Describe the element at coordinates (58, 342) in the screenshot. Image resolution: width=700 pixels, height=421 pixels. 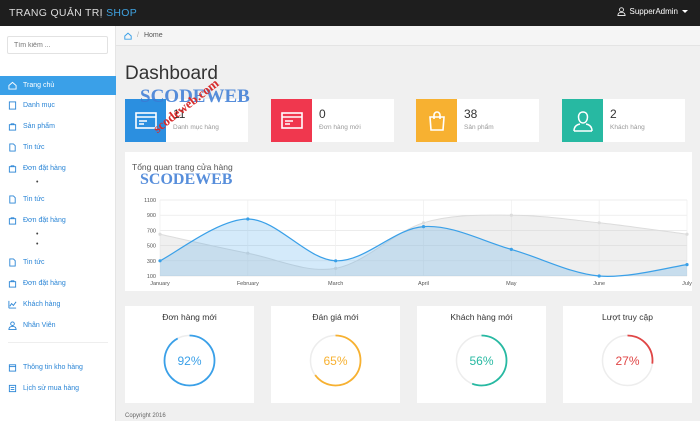
I see `divider` at that location.